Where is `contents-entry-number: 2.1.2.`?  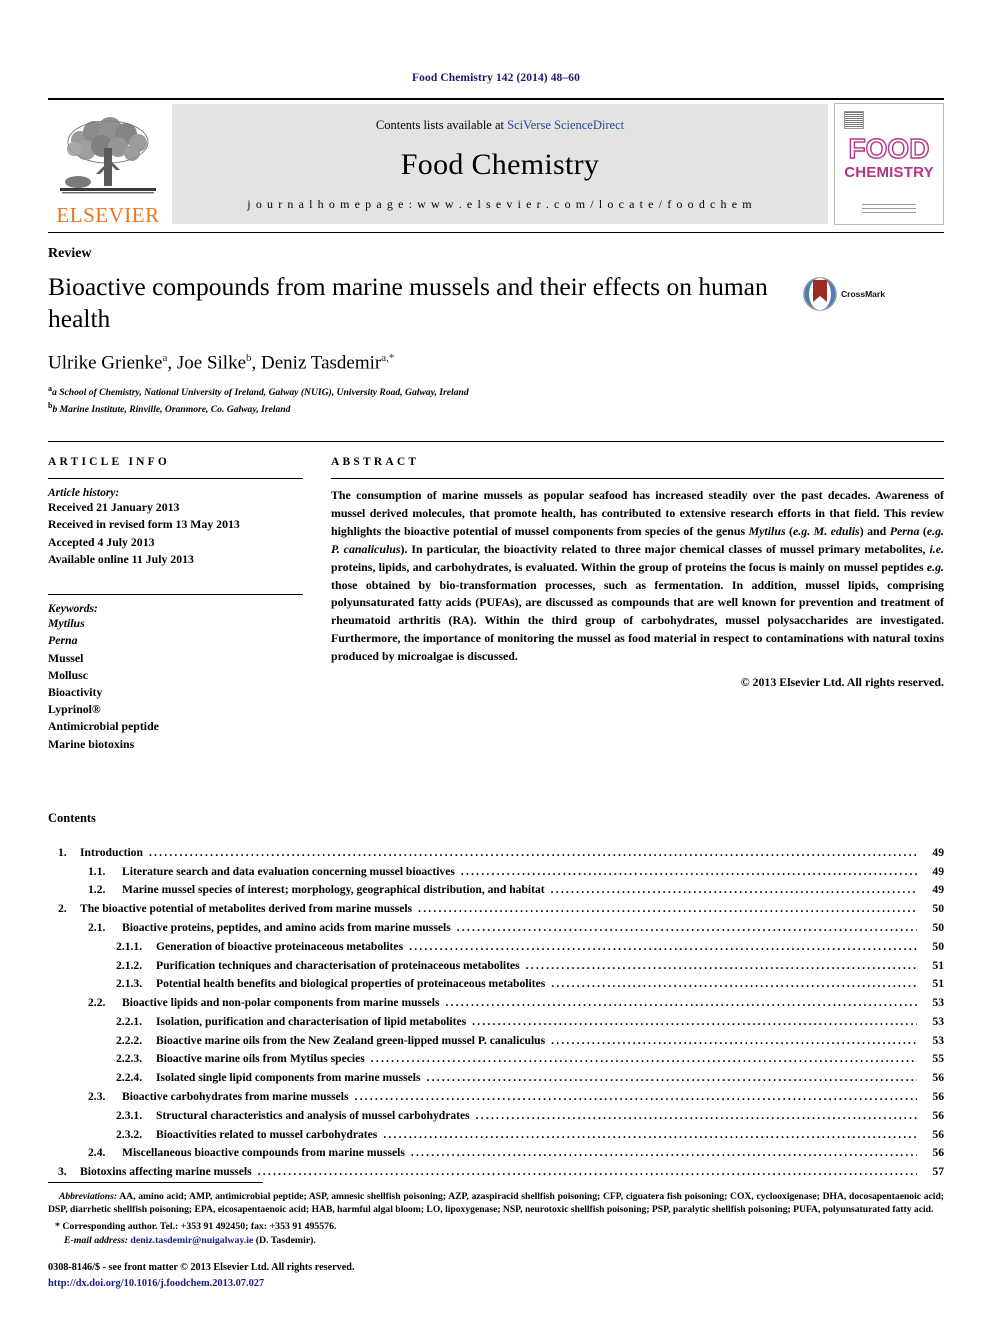
contents-entry-number: 2.1.2. is located at coordinates (129, 965).